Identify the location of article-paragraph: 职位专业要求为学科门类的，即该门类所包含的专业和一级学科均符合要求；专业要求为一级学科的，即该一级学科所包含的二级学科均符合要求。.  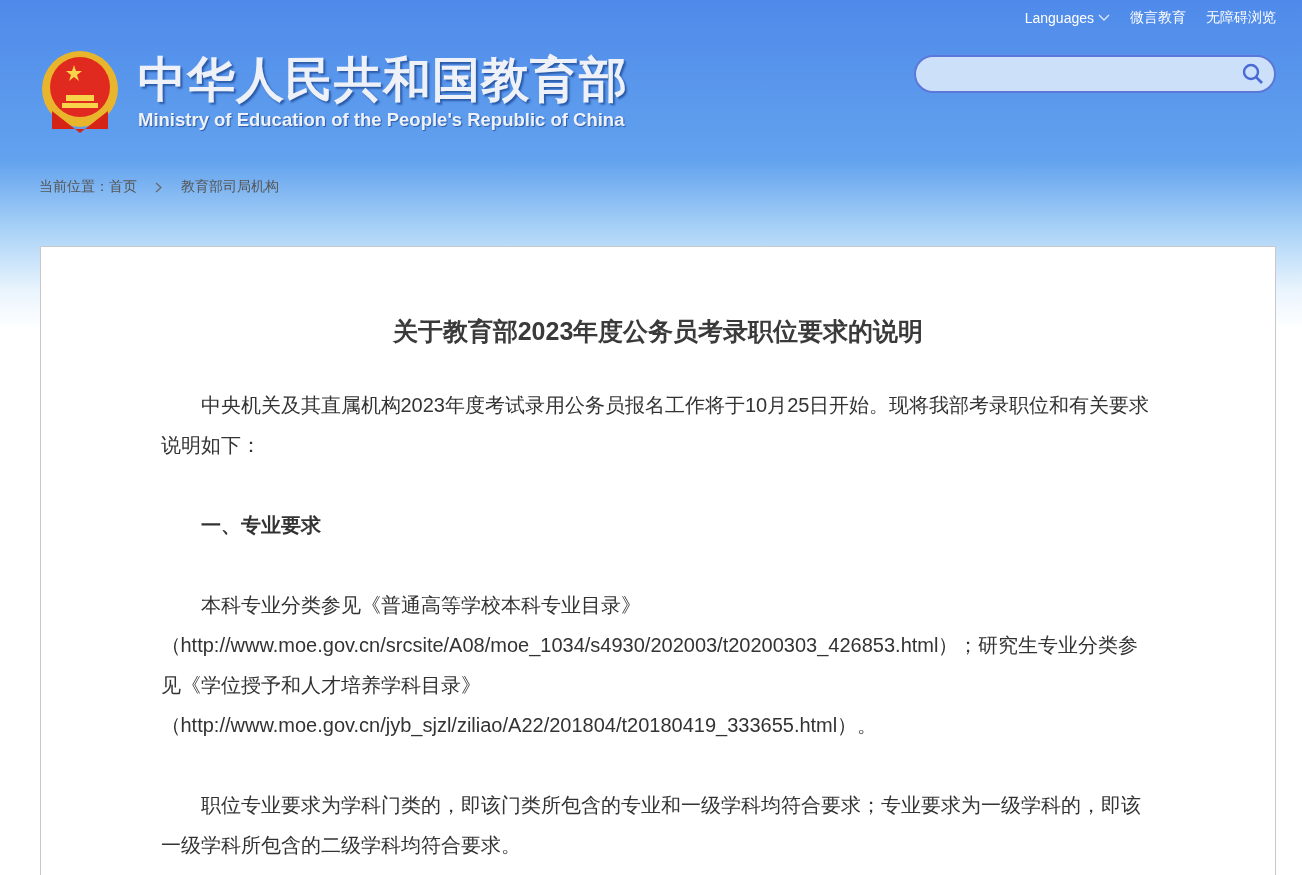
(651, 825).